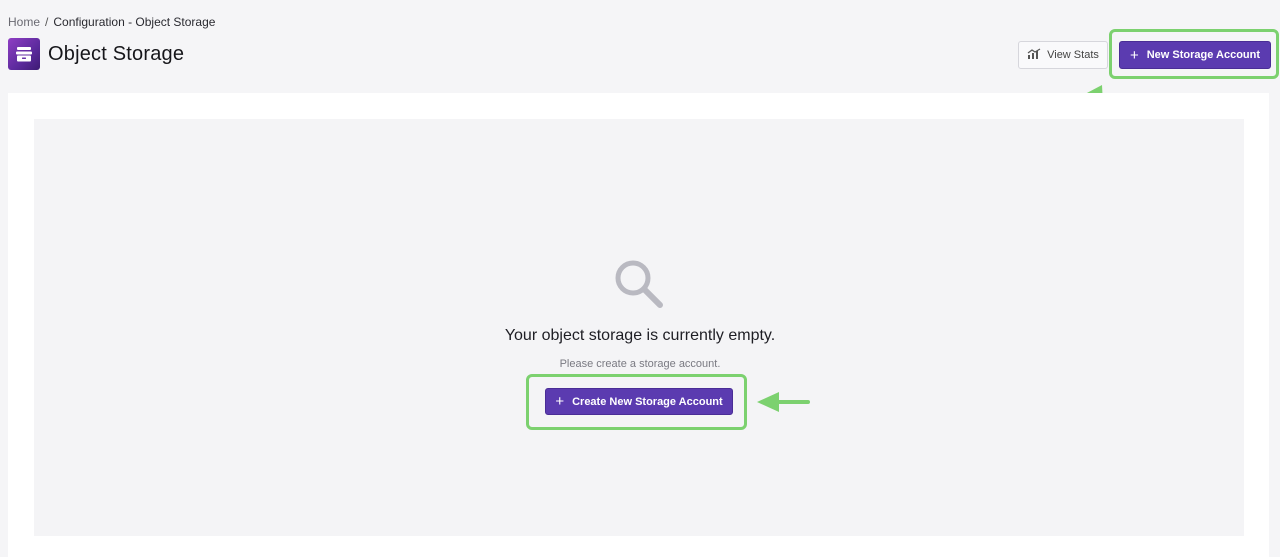 The image size is (1280, 557). Describe the element at coordinates (24, 22) in the screenshot. I see `breadcrumb-home-link: Home` at that location.